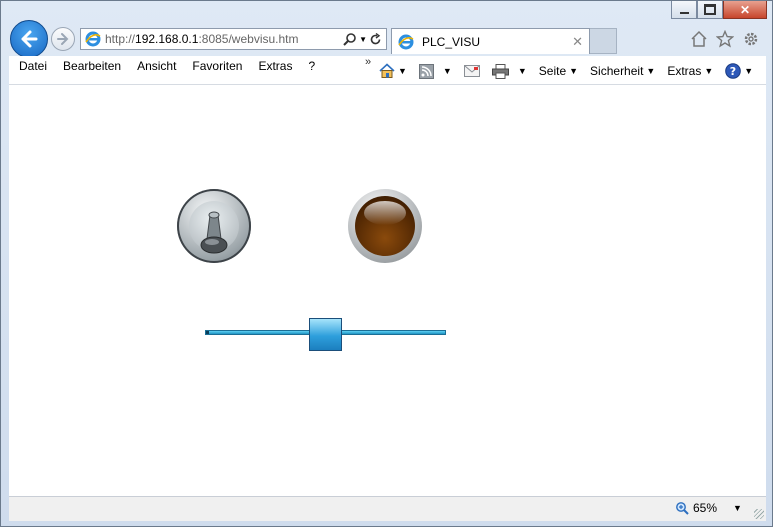  I want to click on print-dropdown-icon: ▼, so click(522, 71).